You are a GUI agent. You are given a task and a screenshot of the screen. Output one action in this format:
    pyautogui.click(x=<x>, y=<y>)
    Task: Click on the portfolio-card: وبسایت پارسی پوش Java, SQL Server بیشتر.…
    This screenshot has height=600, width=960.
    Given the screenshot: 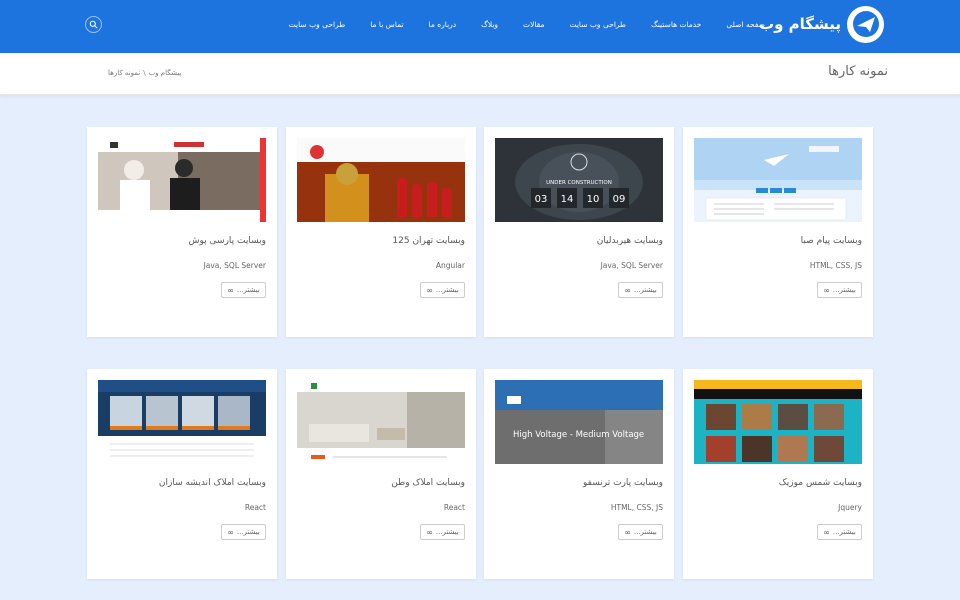 What is the action you would take?
    pyautogui.click(x=182, y=232)
    